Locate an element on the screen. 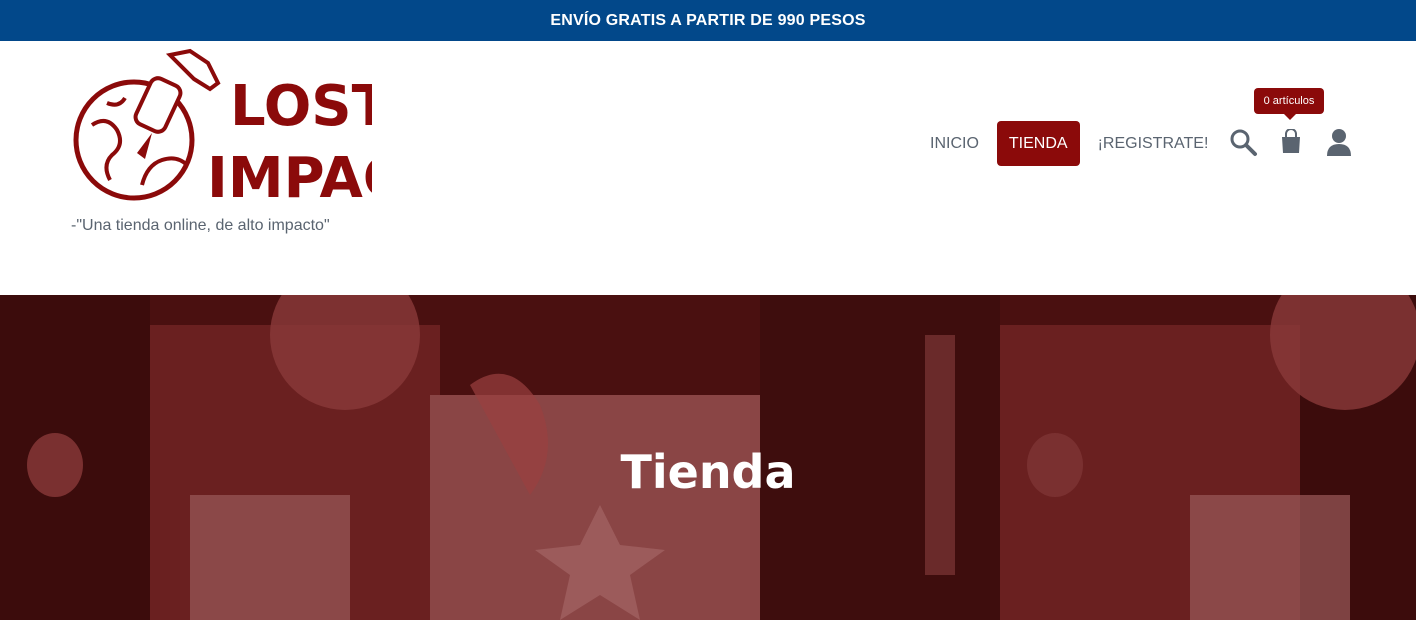 The width and height of the screenshot is (1416, 620). lost-impact-logo: LOST IMPACT is located at coordinates (222, 129).